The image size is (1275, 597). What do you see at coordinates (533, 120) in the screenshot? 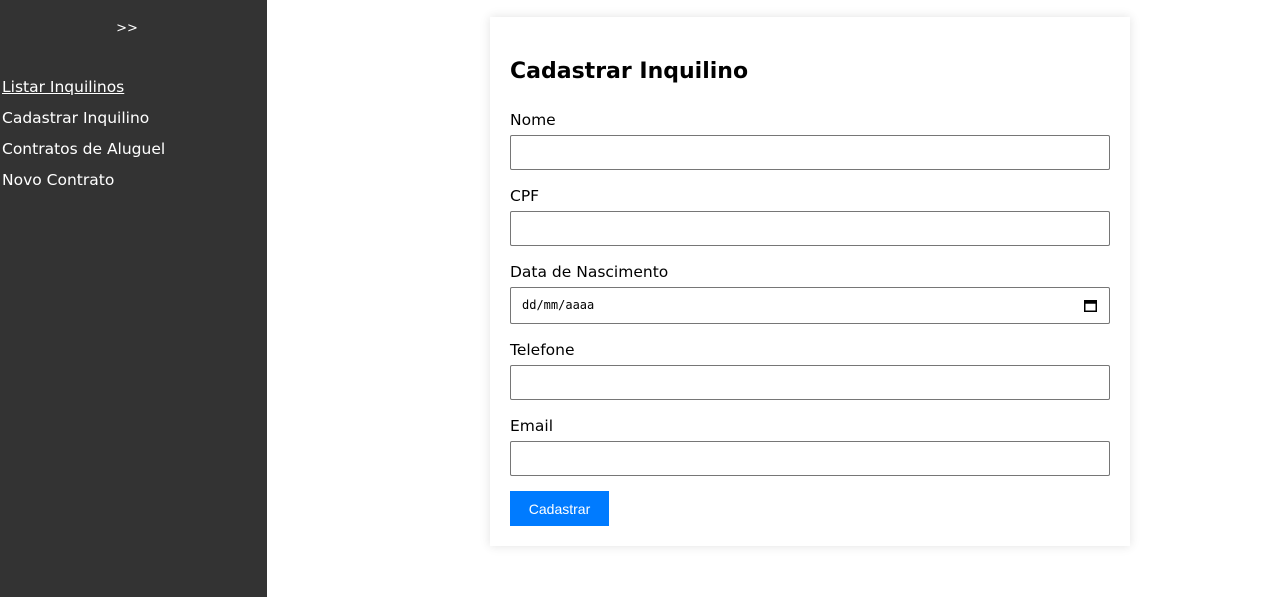
I see `nome-label: Nome` at bounding box center [533, 120].